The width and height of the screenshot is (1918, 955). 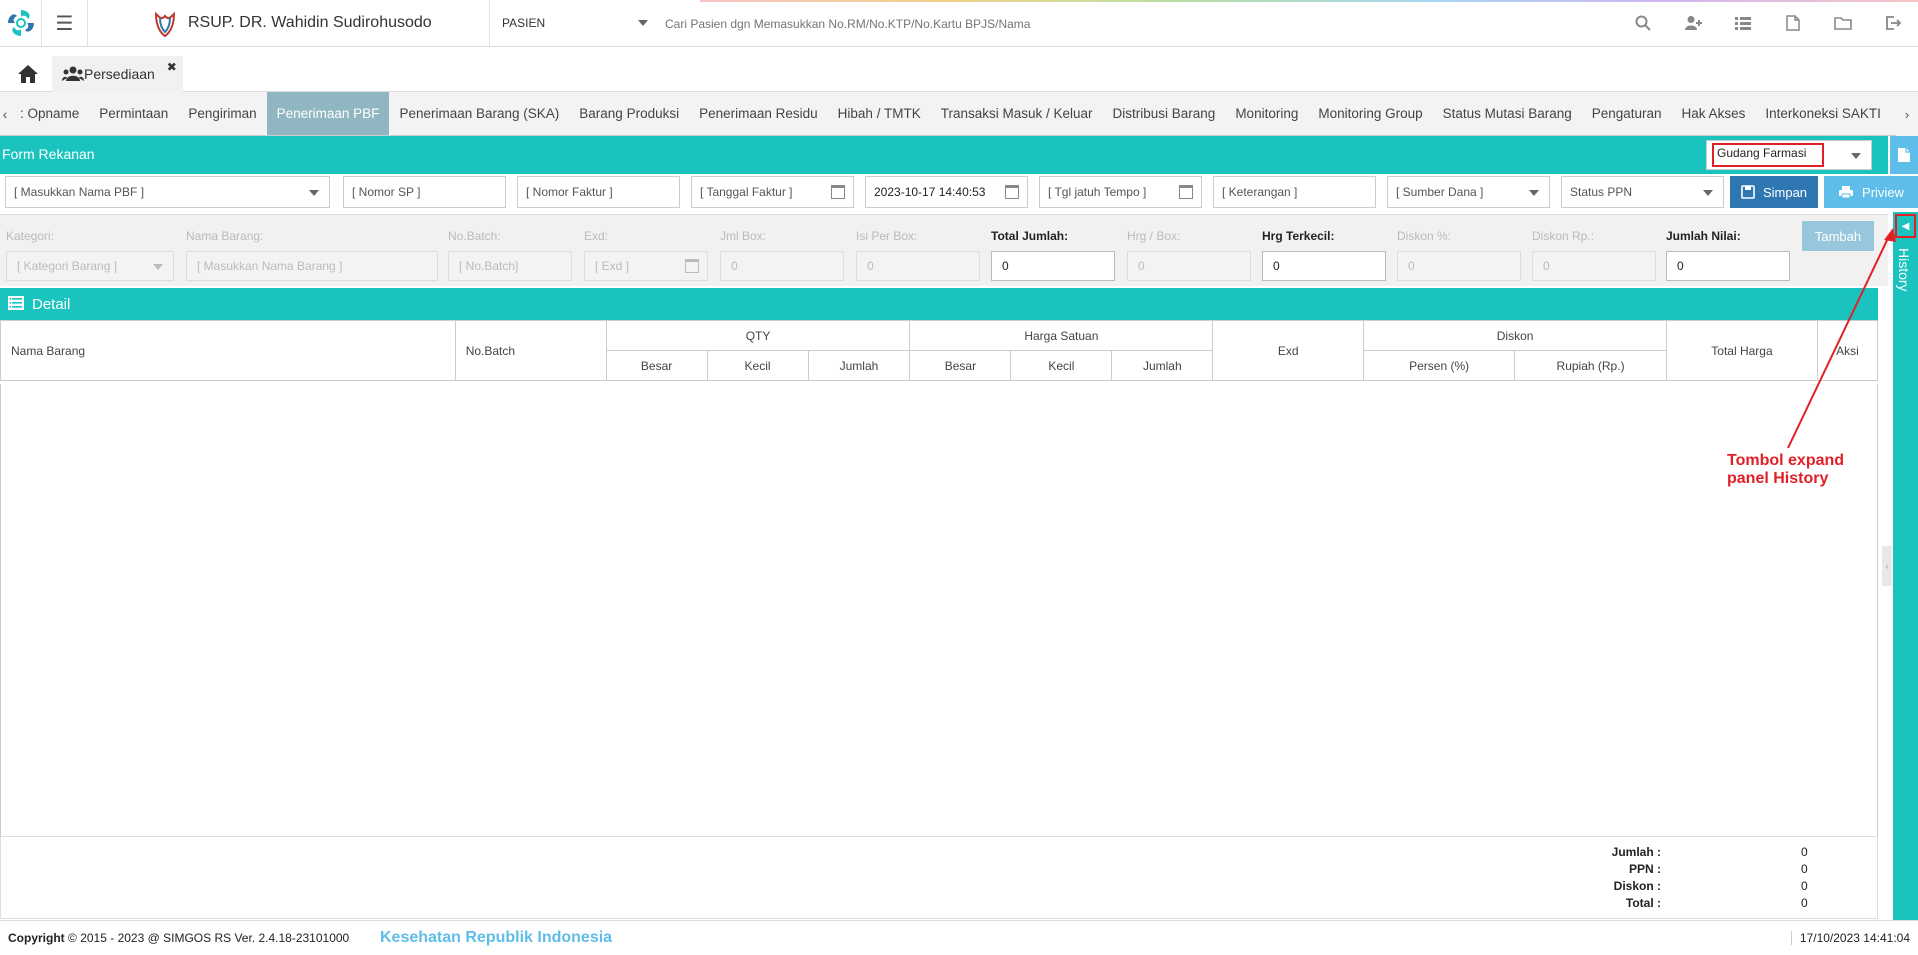 I want to click on nav-item-pengaturan: Pengaturan, so click(x=1627, y=113).